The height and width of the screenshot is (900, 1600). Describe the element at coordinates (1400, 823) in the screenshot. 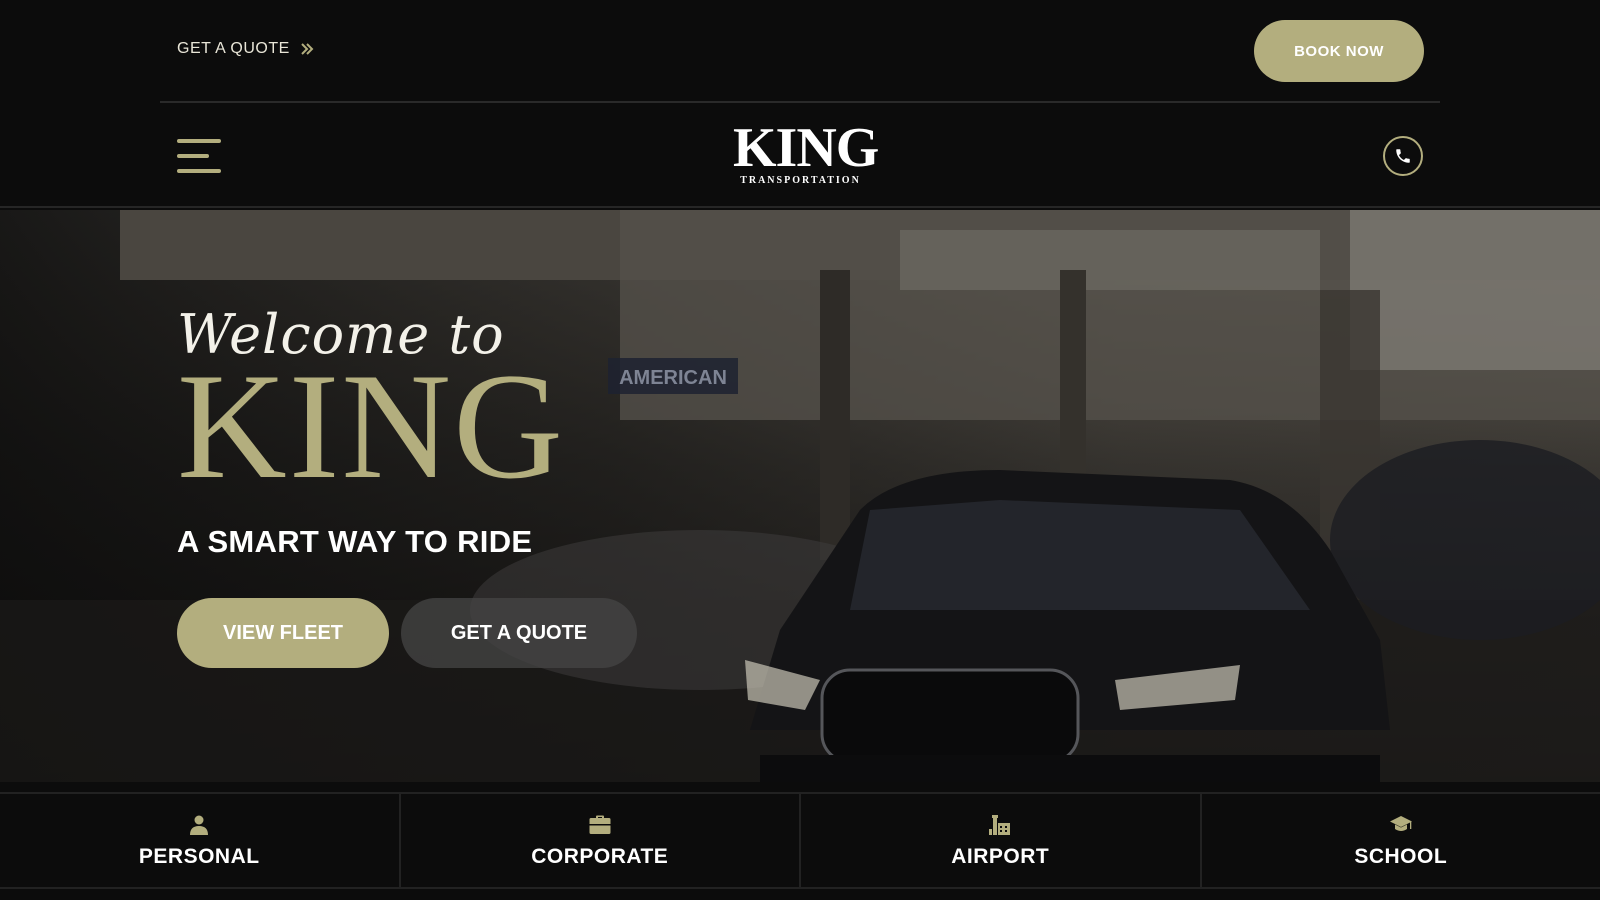

I see `graduation-cap-icon` at that location.